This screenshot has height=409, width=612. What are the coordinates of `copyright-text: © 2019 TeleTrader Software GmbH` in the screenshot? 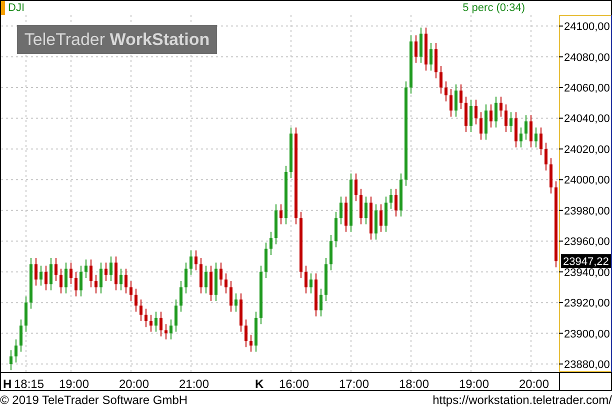 It's located at (94, 400).